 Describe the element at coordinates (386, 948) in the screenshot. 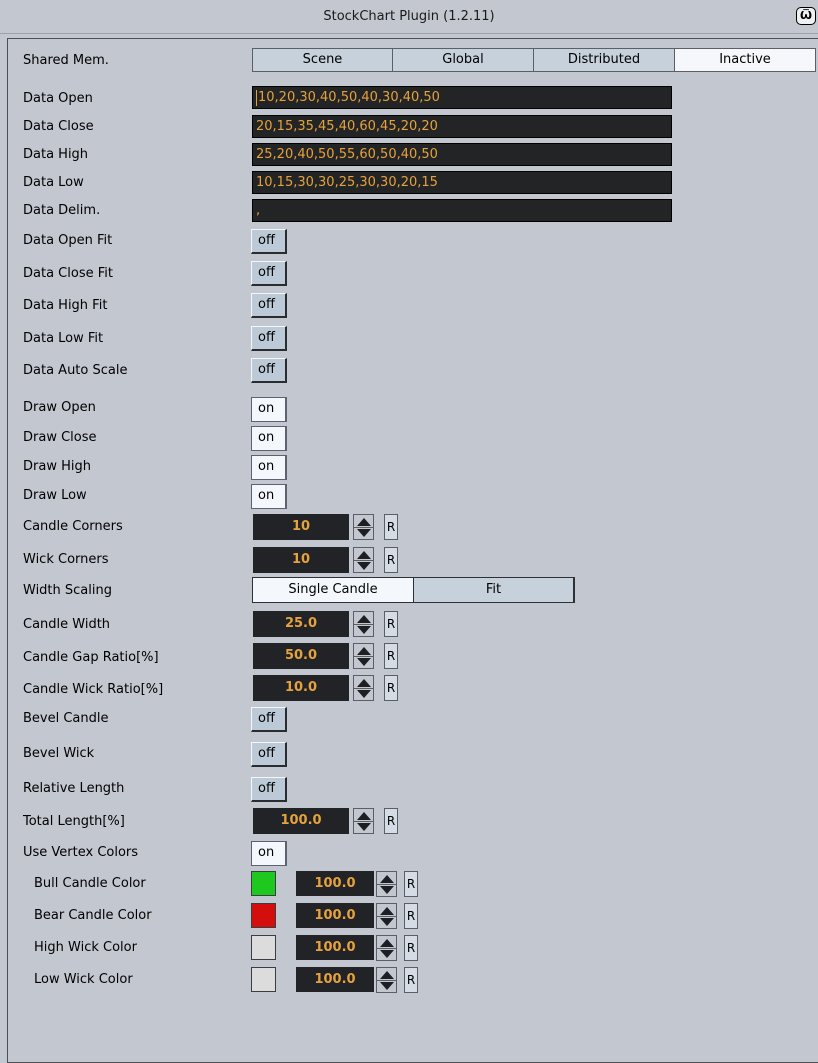

I see `high-wick-alpha-spinner` at that location.